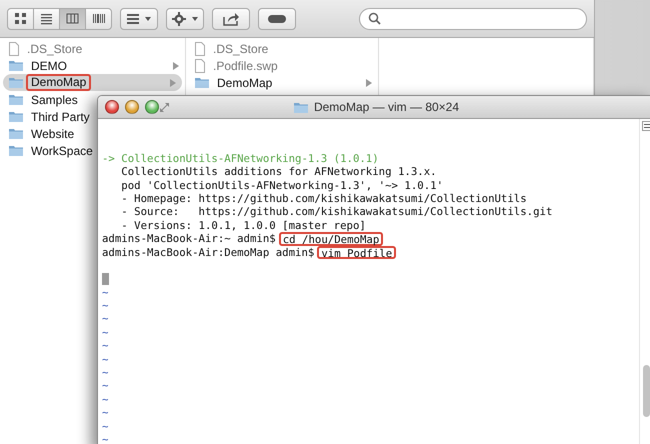 The height and width of the screenshot is (444, 650). Describe the element at coordinates (240, 159) in the screenshot. I see `terminal-line: -> CollectionUtils-AFNetworking-1.3 (1.0.1)` at that location.